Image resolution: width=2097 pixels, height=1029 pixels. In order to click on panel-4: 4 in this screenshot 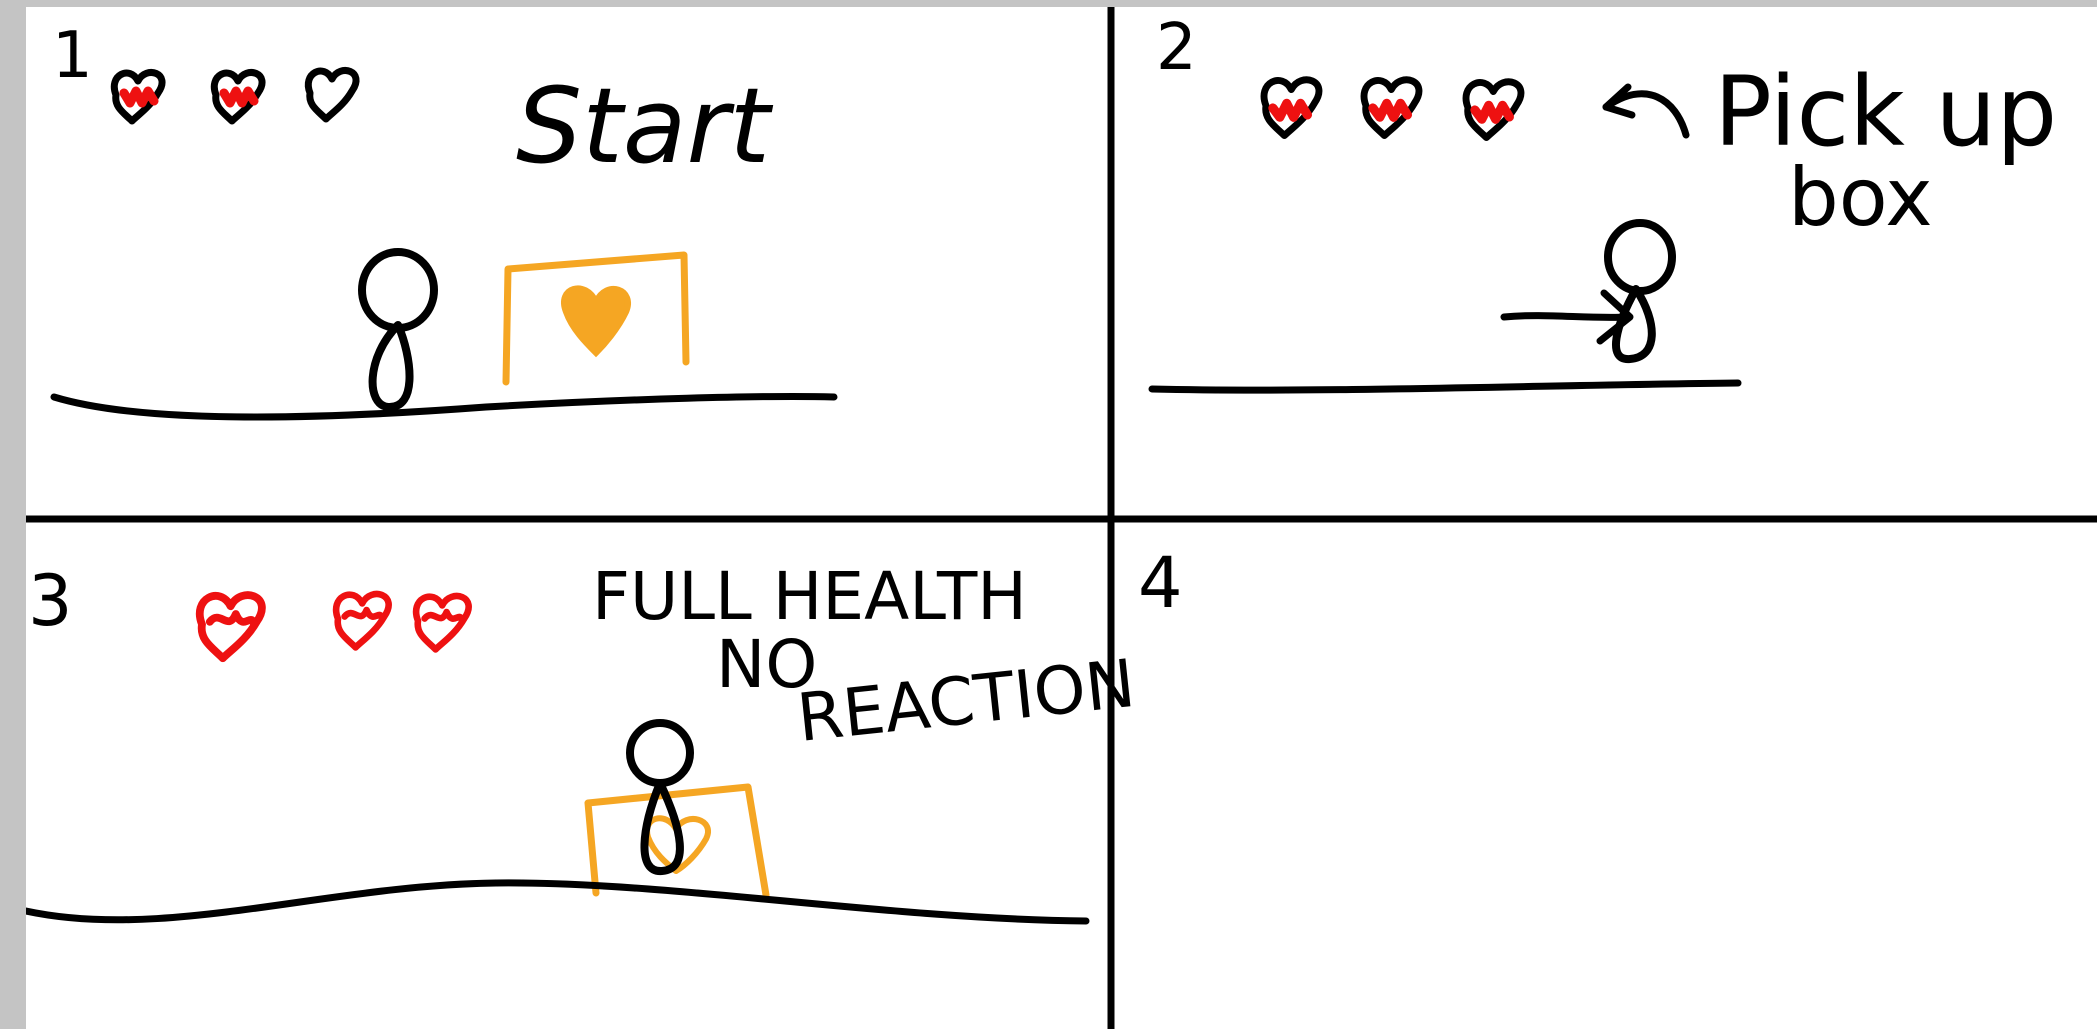, I will do `click(1160, 583)`.